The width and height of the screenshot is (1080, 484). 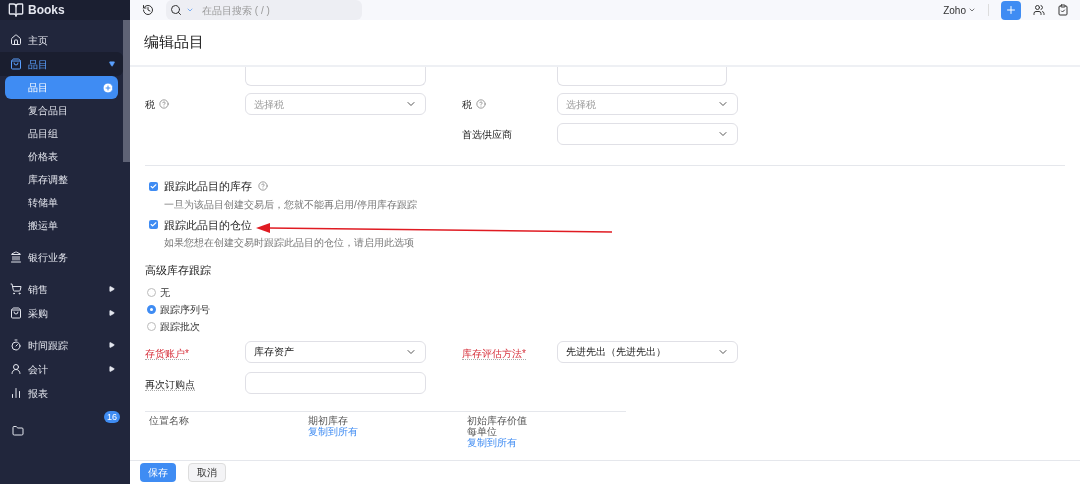 I want to click on users-icon, so click(x=1039, y=10).